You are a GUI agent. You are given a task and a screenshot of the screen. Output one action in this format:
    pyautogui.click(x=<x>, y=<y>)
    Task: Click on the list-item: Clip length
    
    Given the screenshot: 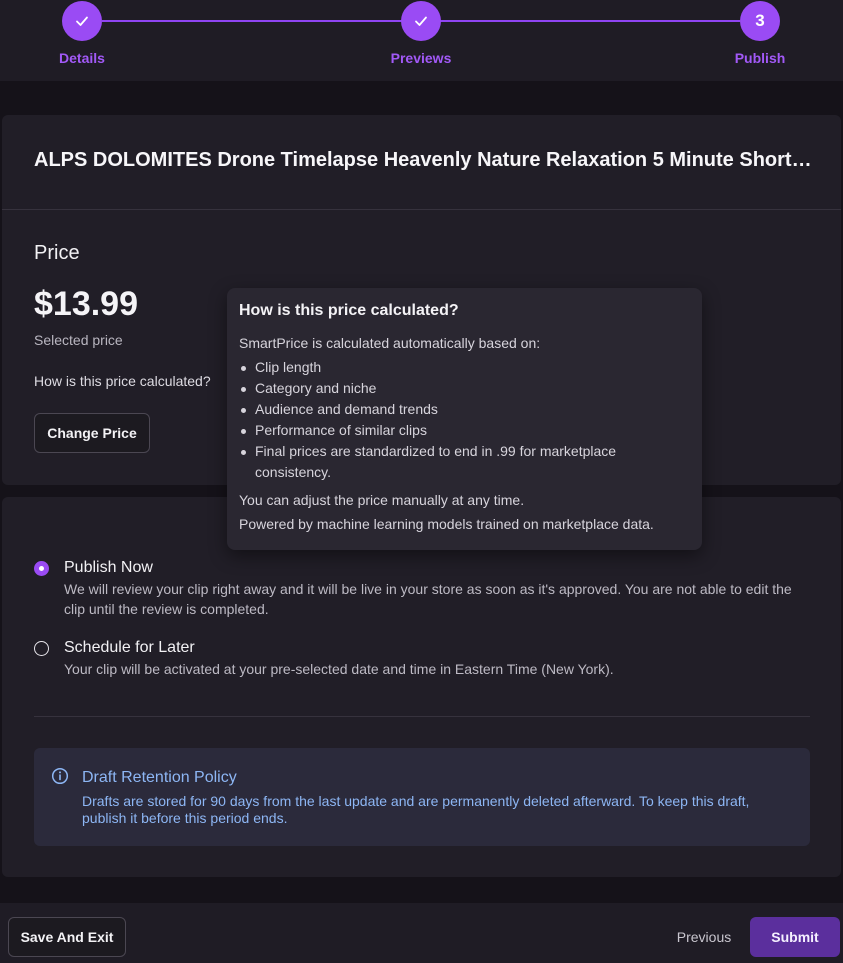 What is the action you would take?
    pyautogui.click(x=464, y=367)
    